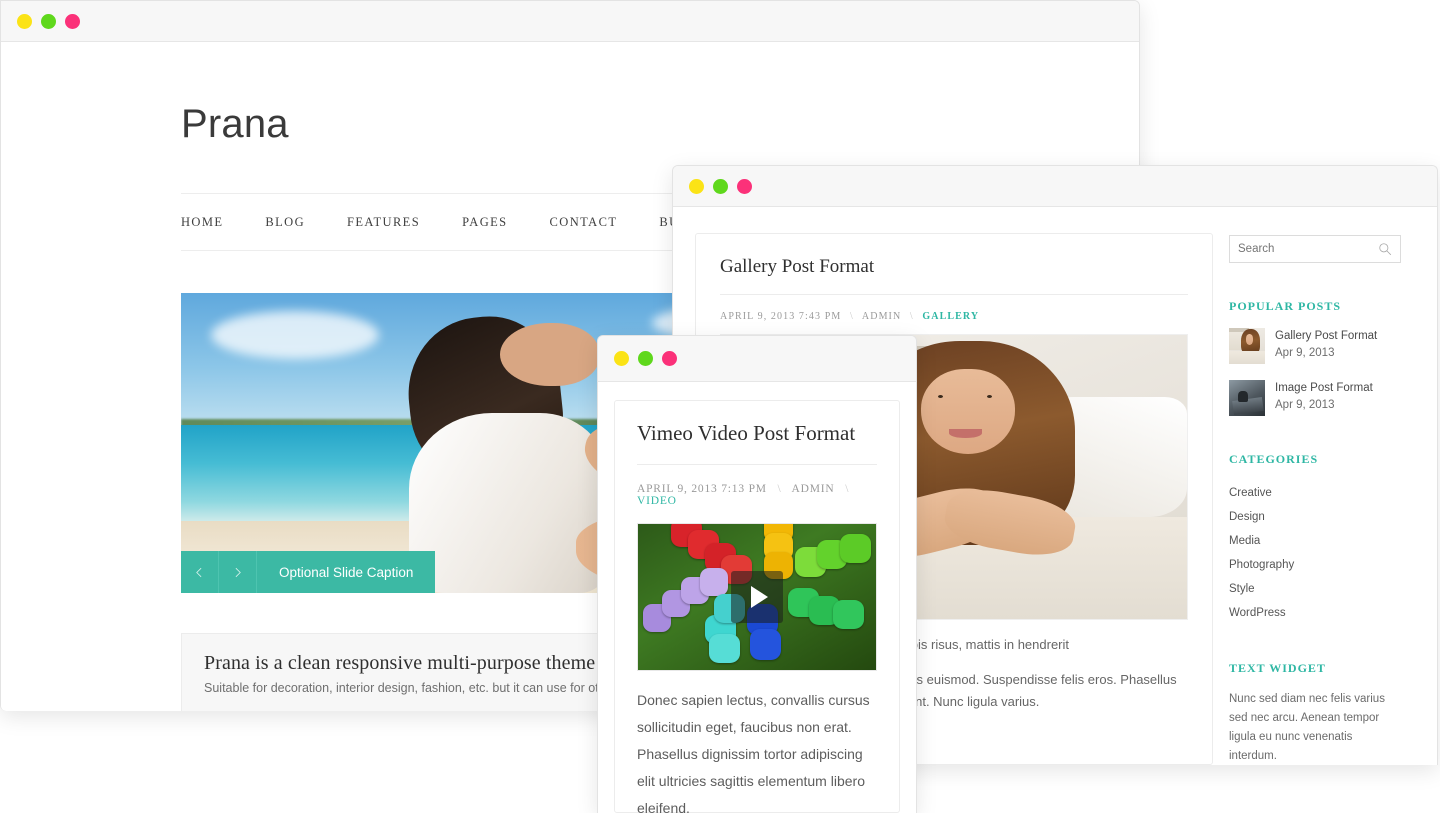 This screenshot has height=813, width=1440. I want to click on popular-post-item: Gallery Post Format Apr 9, 2013, so click(1315, 346).